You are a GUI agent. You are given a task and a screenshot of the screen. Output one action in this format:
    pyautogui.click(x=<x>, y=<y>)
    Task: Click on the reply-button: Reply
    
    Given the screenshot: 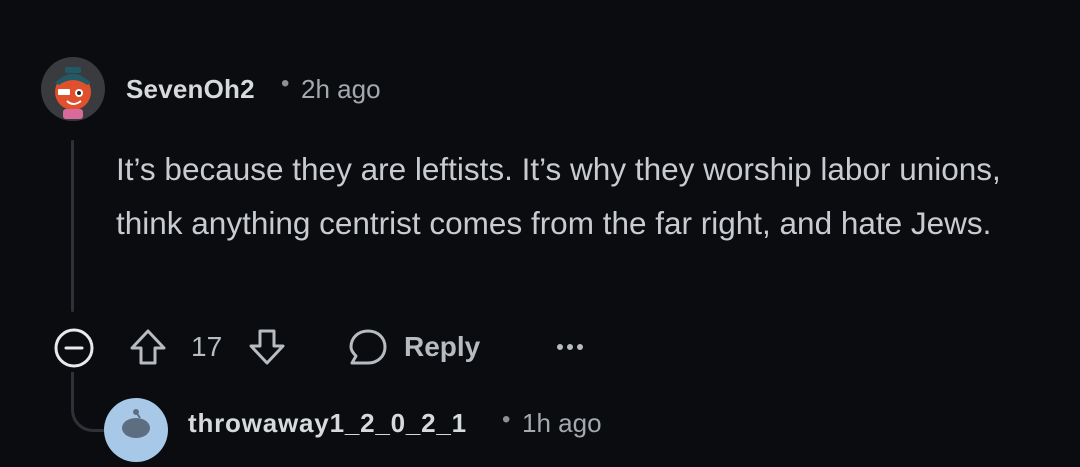 What is the action you would take?
    pyautogui.click(x=413, y=347)
    